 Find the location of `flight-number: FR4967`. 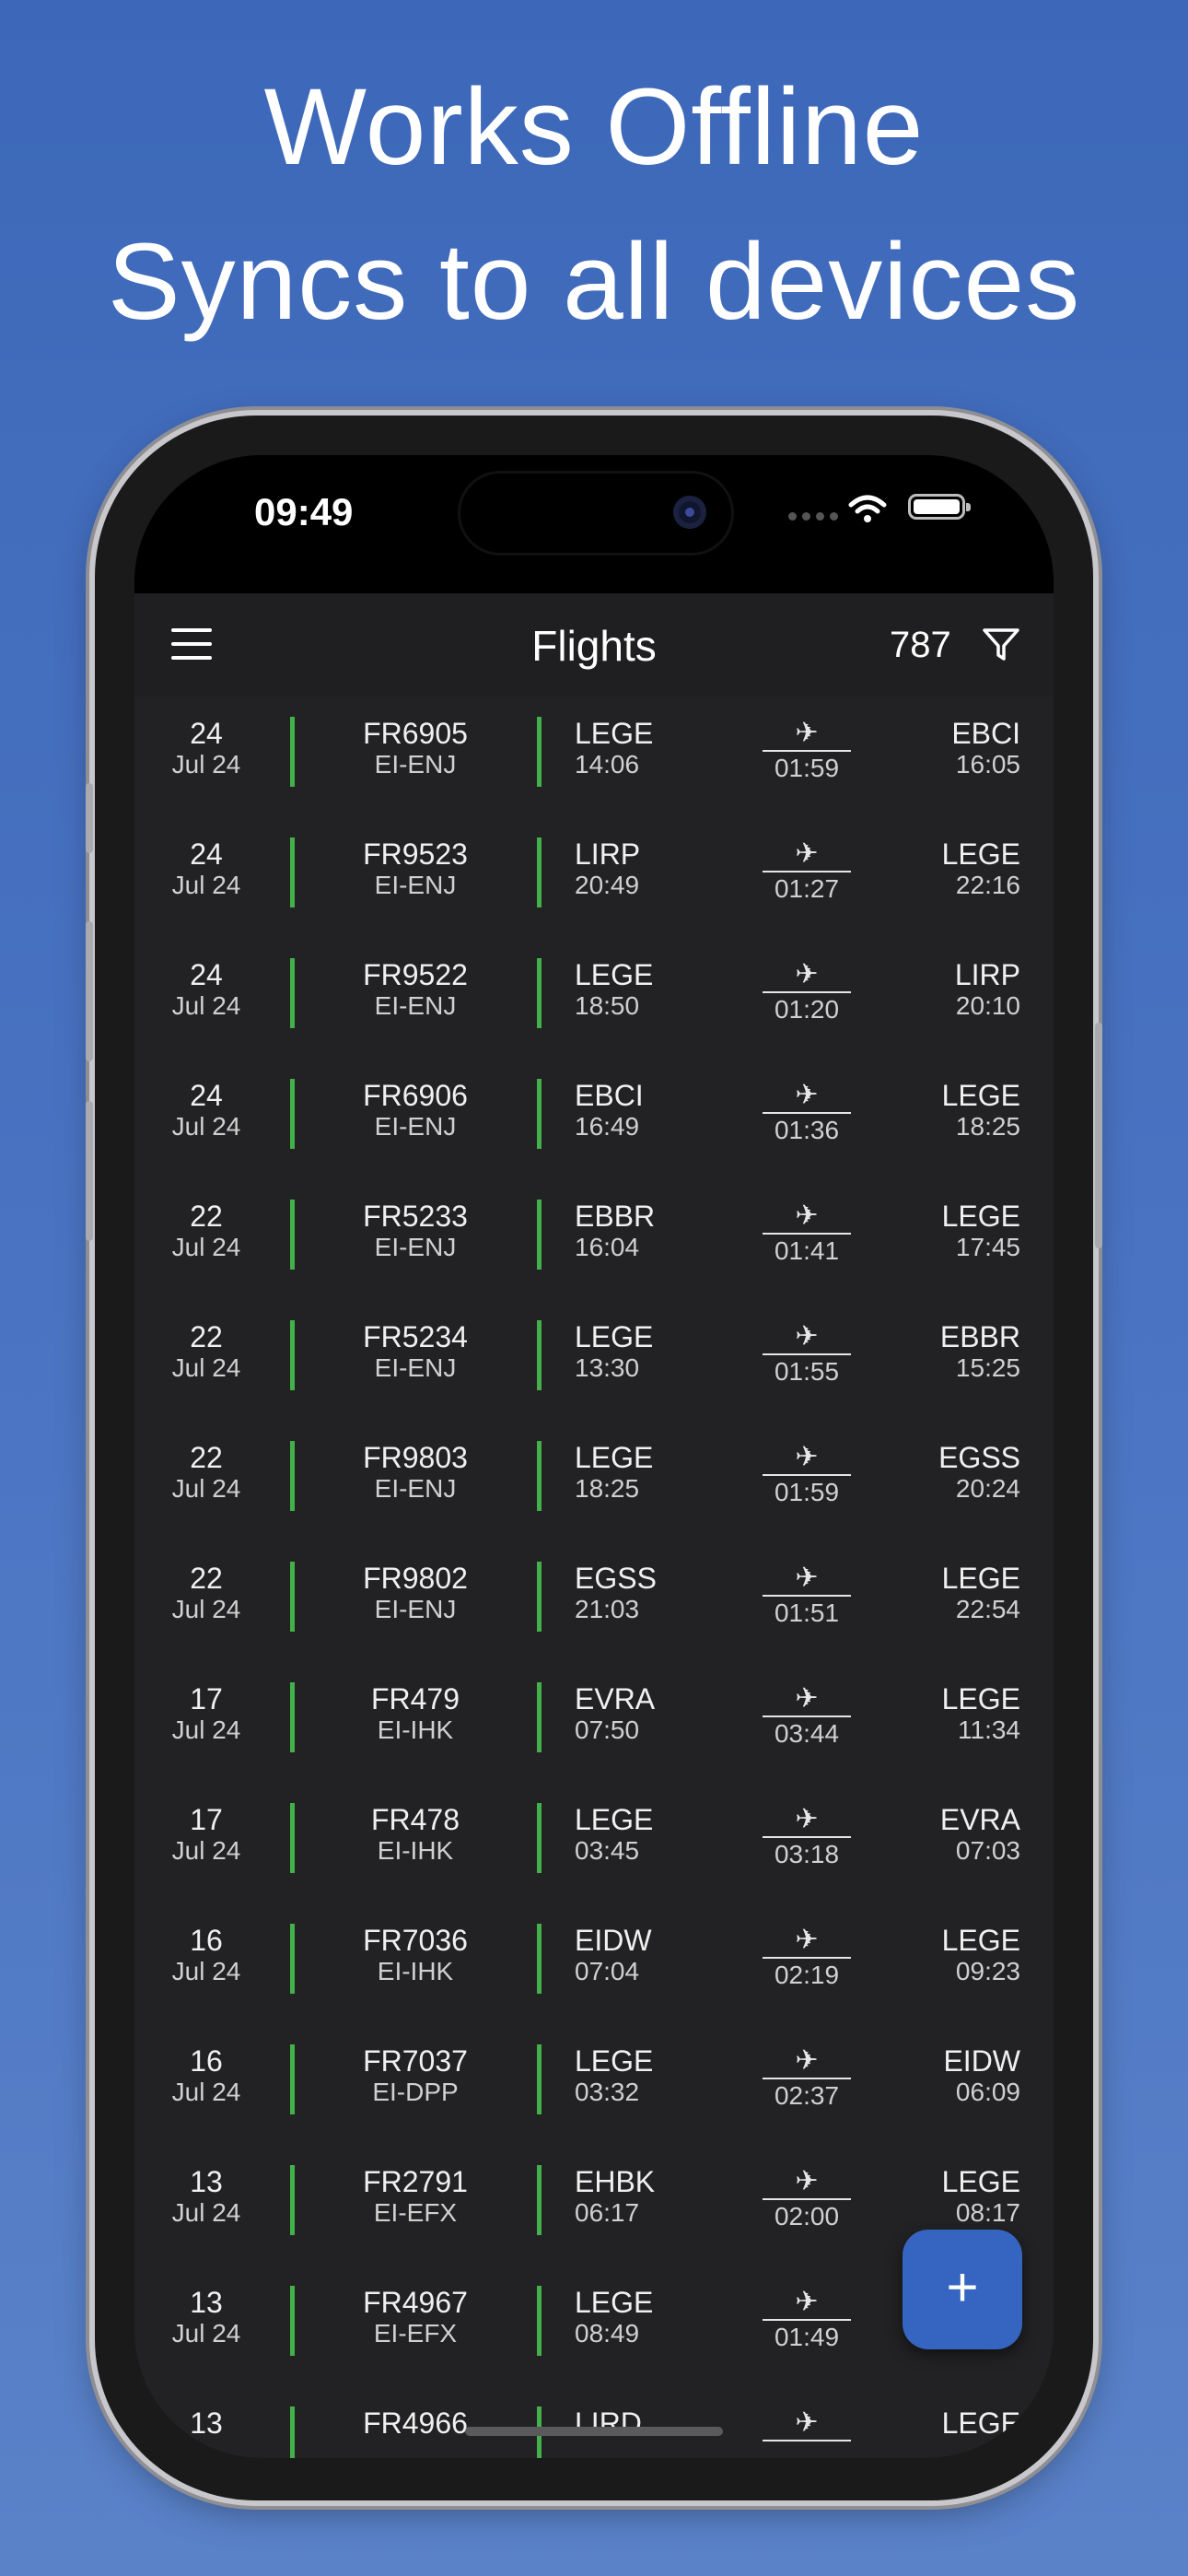

flight-number: FR4967 is located at coordinates (415, 2302).